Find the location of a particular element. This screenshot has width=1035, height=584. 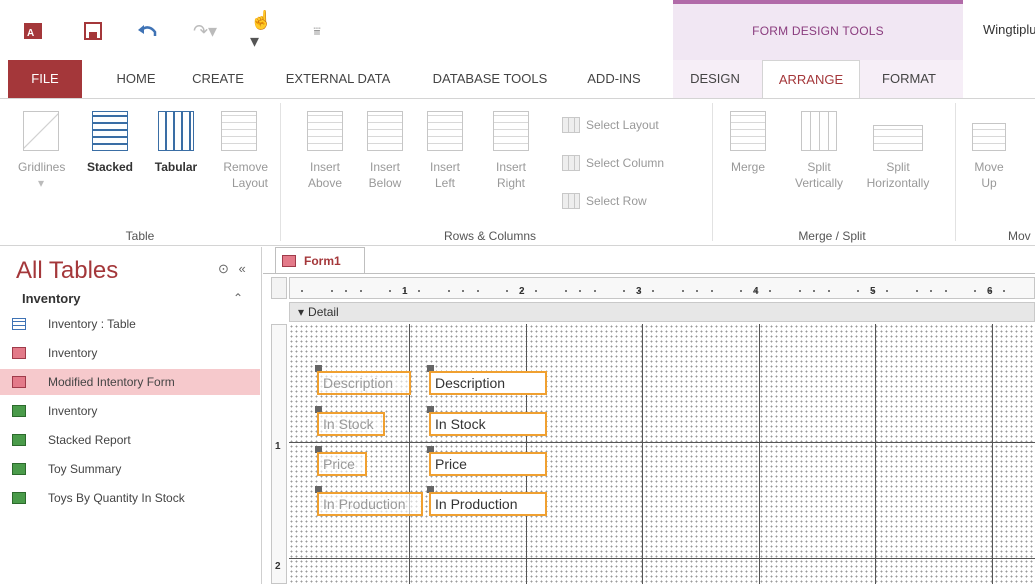

nav-dropdown-icon: ⊙ is located at coordinates (223, 268).